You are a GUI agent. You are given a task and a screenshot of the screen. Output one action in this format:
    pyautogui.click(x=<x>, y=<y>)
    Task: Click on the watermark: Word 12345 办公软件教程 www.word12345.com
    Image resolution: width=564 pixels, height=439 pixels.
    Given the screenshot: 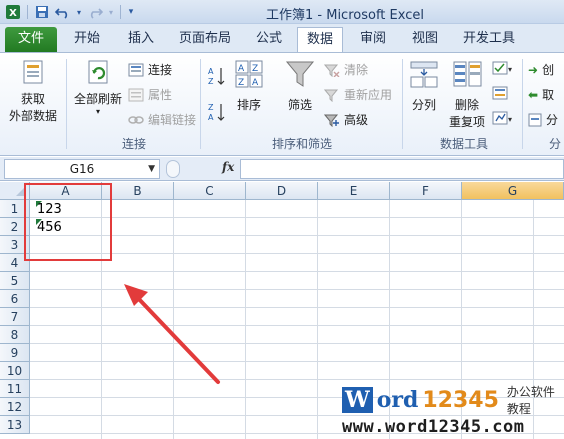 What is the action you would take?
    pyautogui.click(x=453, y=410)
    